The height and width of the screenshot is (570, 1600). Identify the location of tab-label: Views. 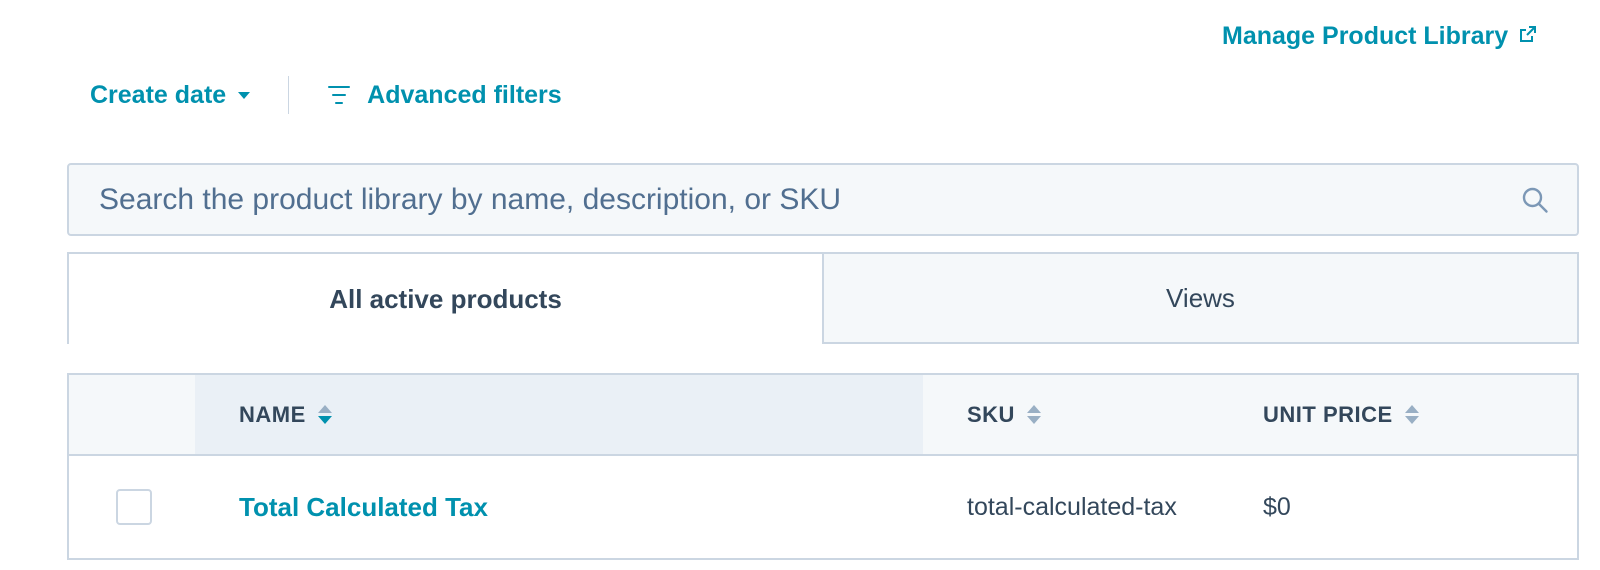
(1200, 297).